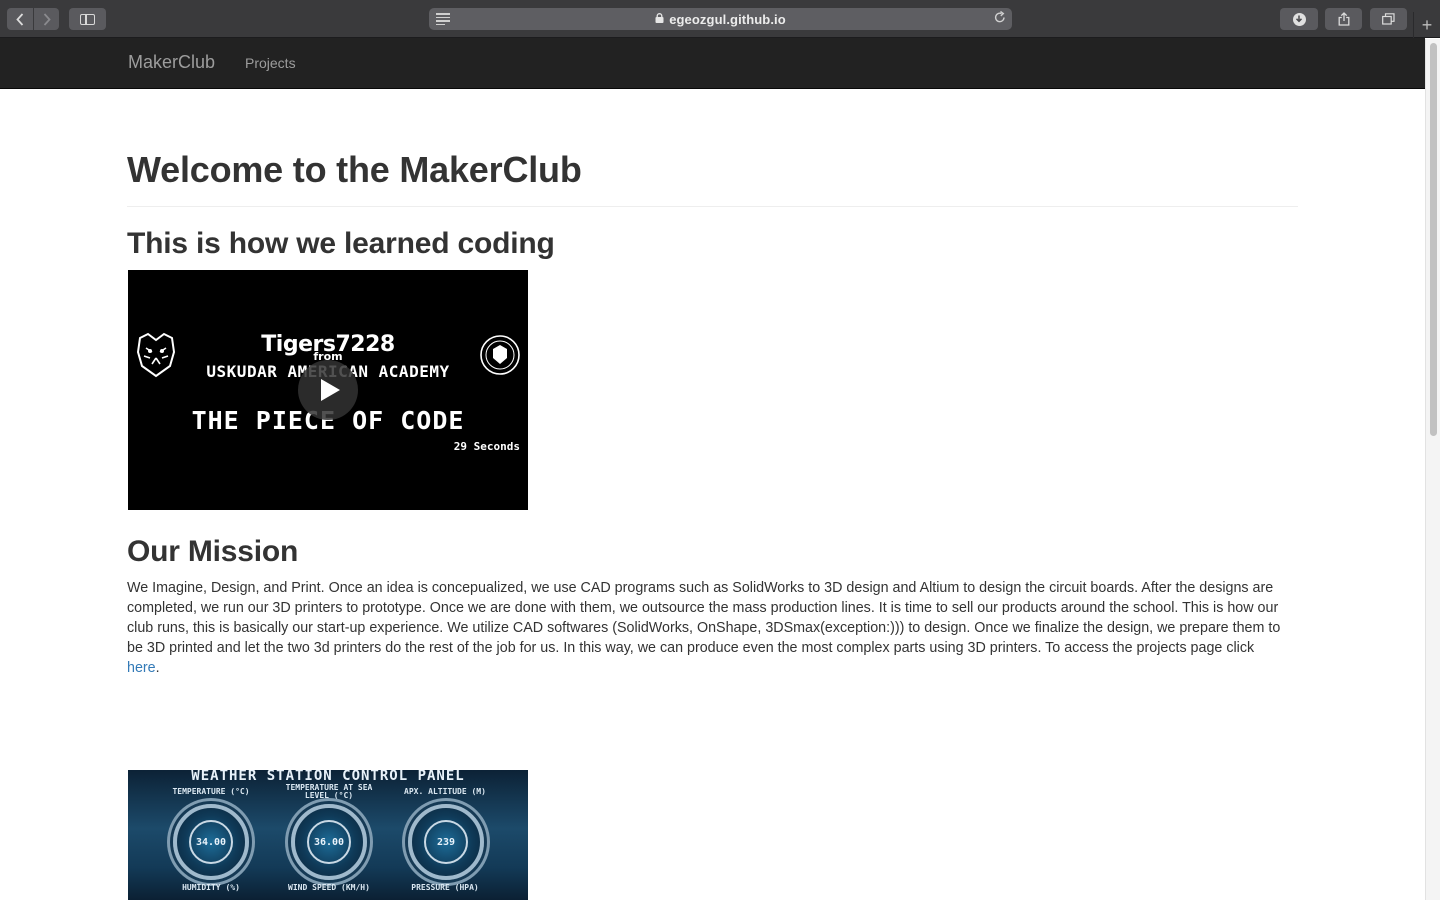 This screenshot has height=900, width=1440. I want to click on school-crest-icon, so click(500, 355).